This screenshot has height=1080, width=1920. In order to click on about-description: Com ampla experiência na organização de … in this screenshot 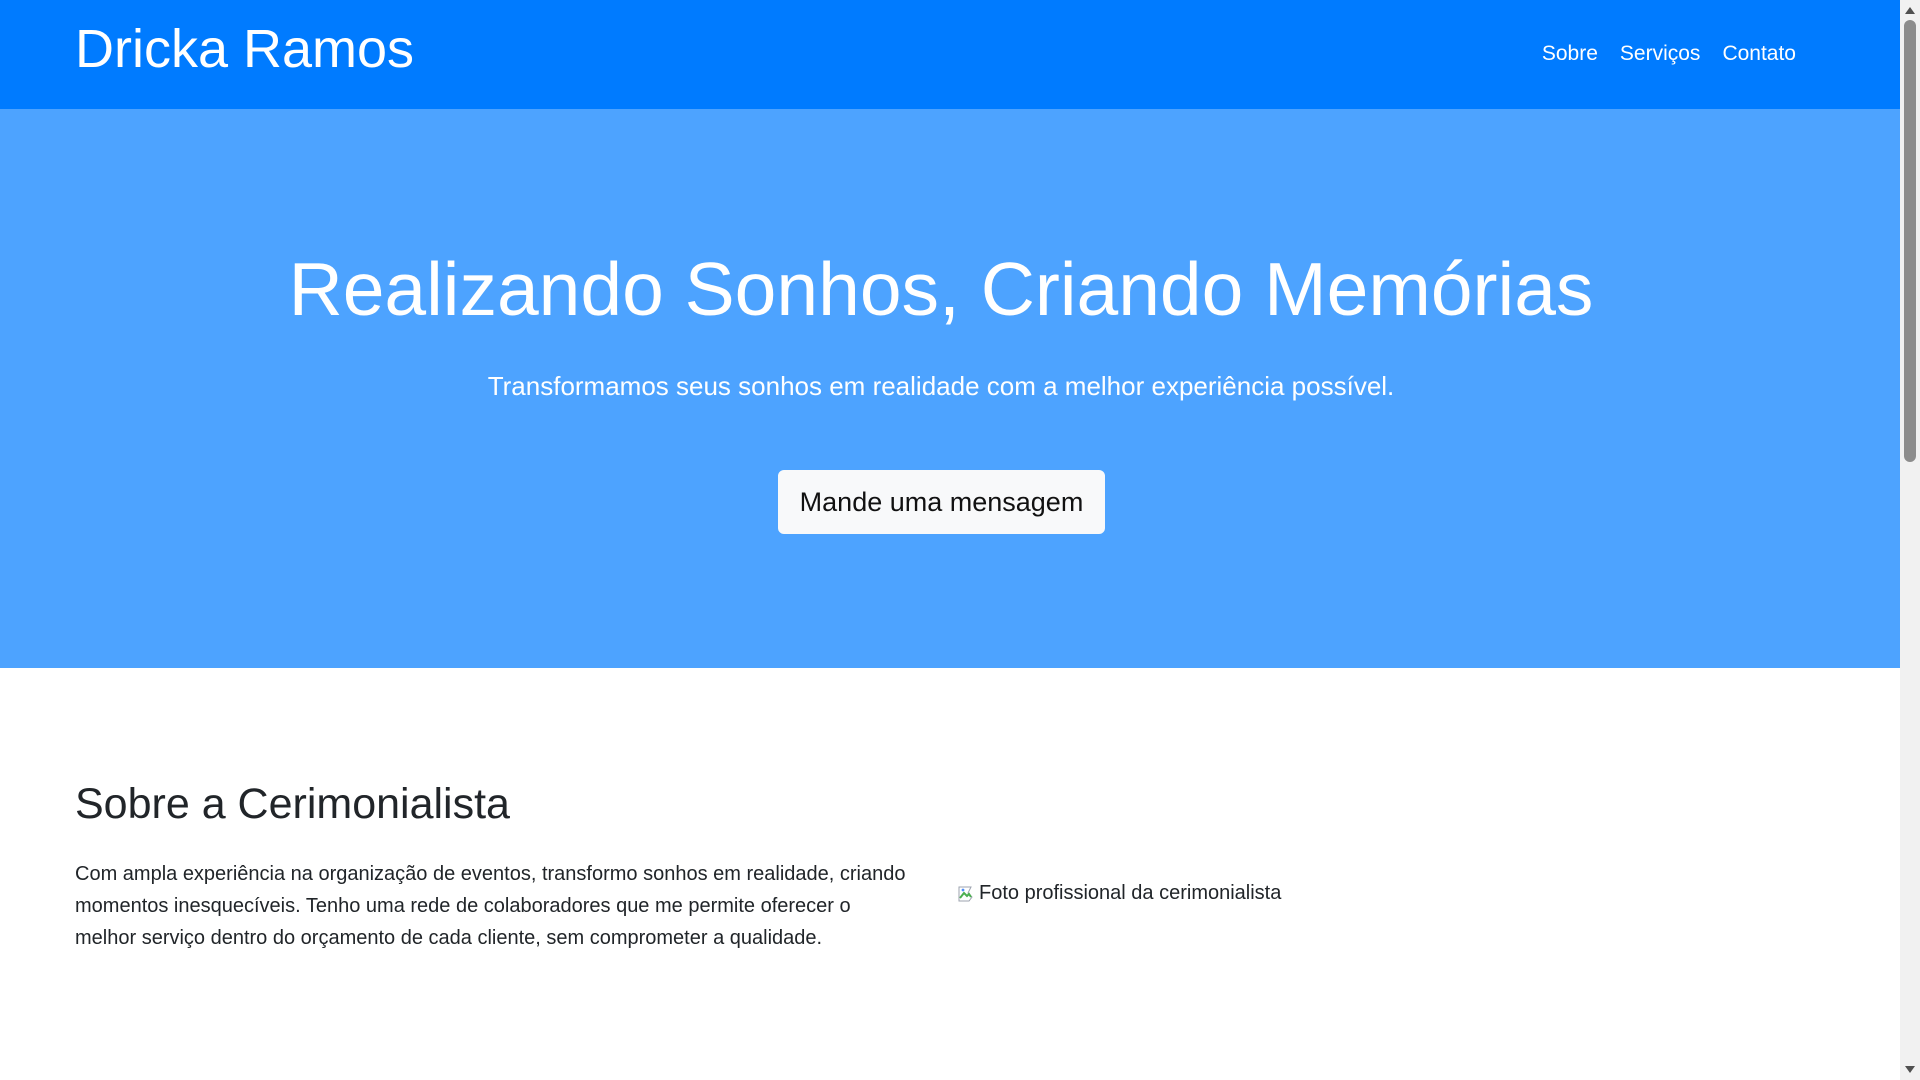, I will do `click(490, 906)`.